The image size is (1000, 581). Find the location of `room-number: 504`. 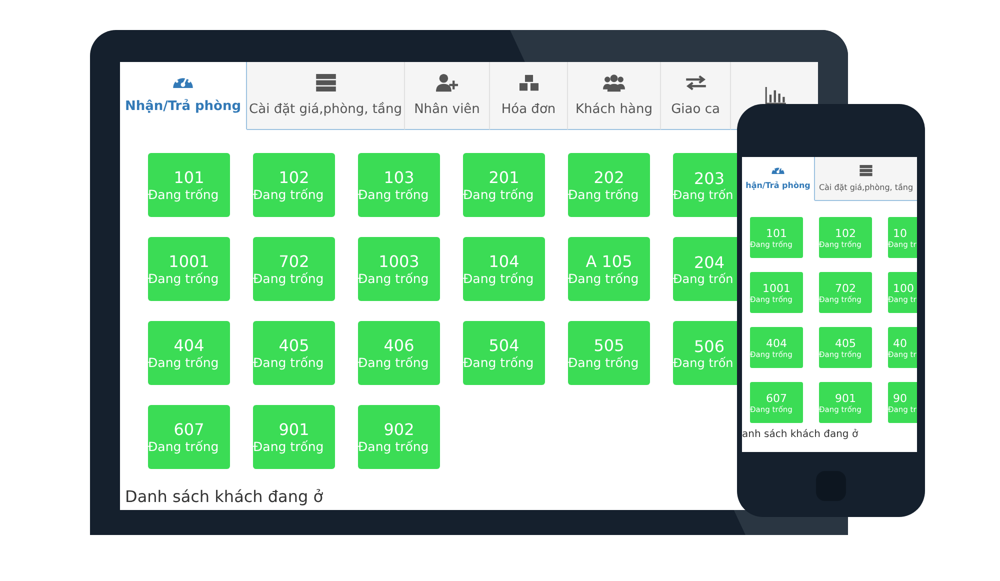

room-number: 504 is located at coordinates (504, 345).